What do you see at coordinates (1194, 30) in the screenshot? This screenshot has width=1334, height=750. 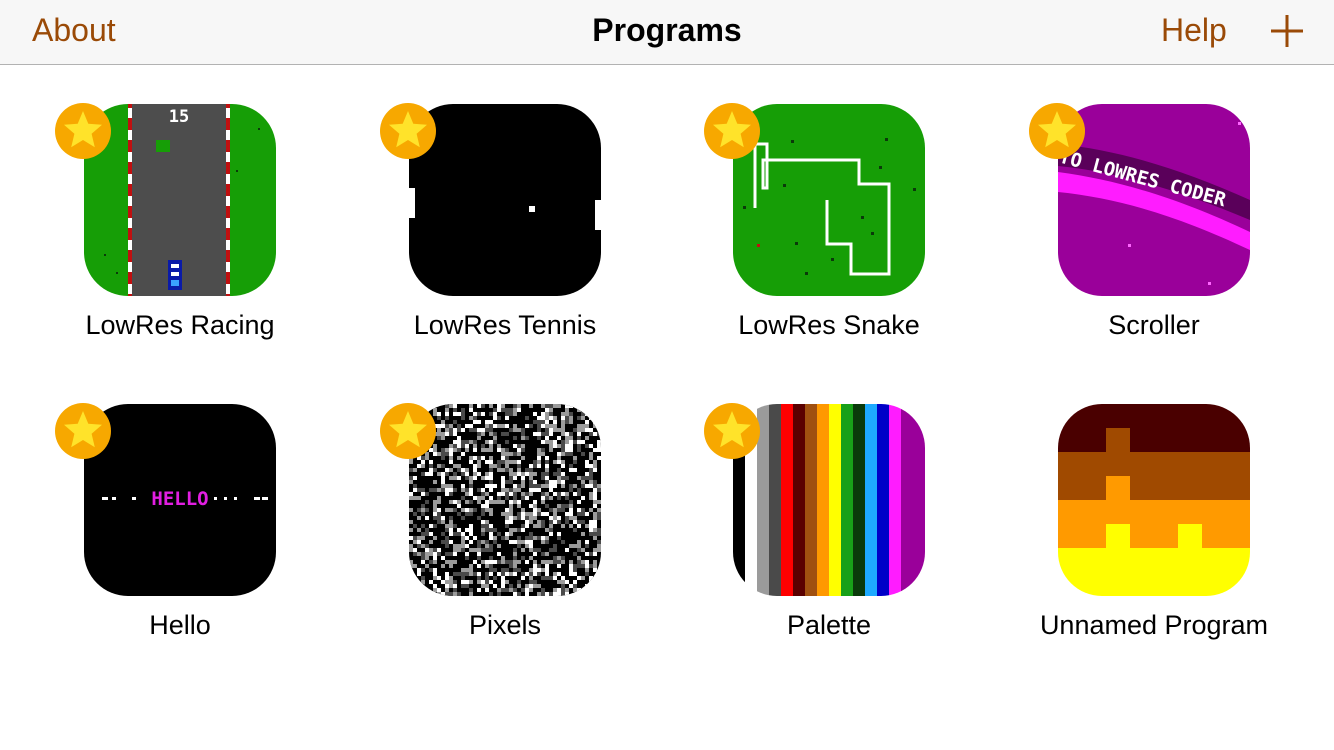 I see `help-button: Help` at bounding box center [1194, 30].